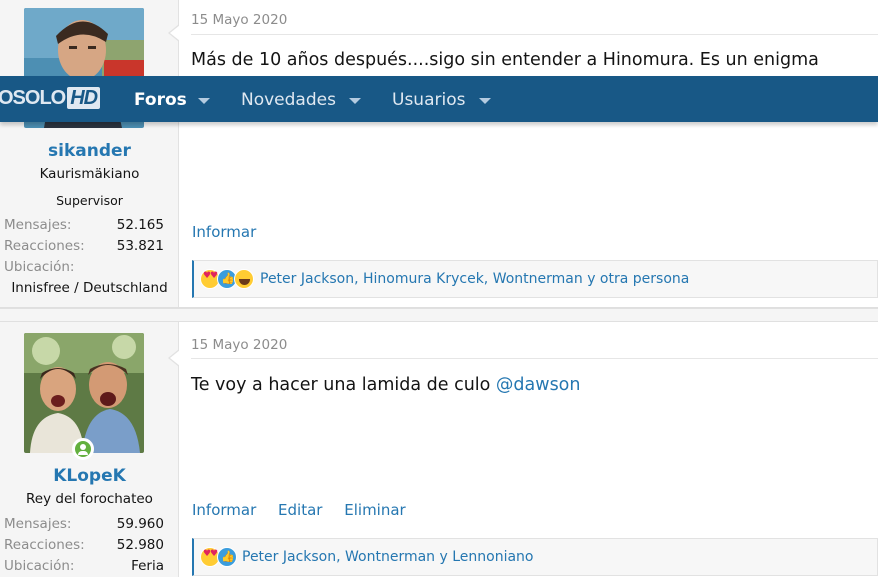 The height and width of the screenshot is (577, 878). I want to click on logo-hd-badge: HD, so click(84, 98).